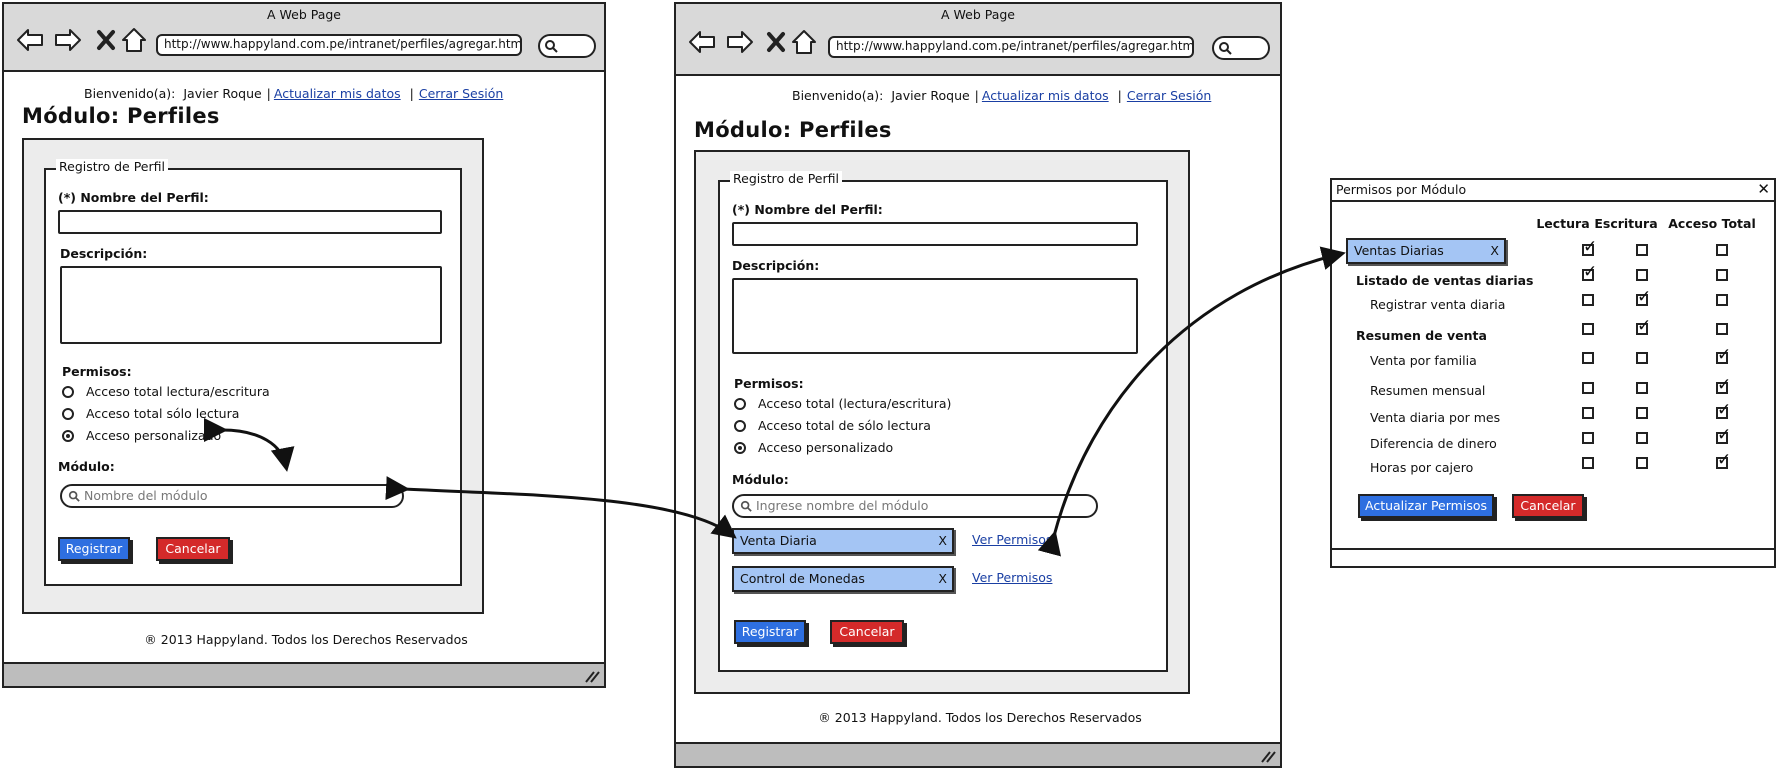  What do you see at coordinates (232, 496) in the screenshot?
I see `module-search-input: Nombre del módulo` at bounding box center [232, 496].